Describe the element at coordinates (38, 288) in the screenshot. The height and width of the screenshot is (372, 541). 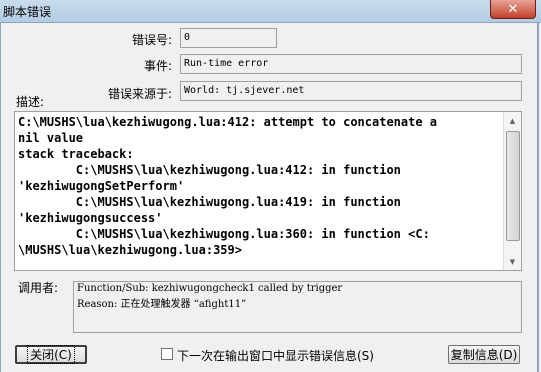
I see `caller-label: 调用者:` at that location.